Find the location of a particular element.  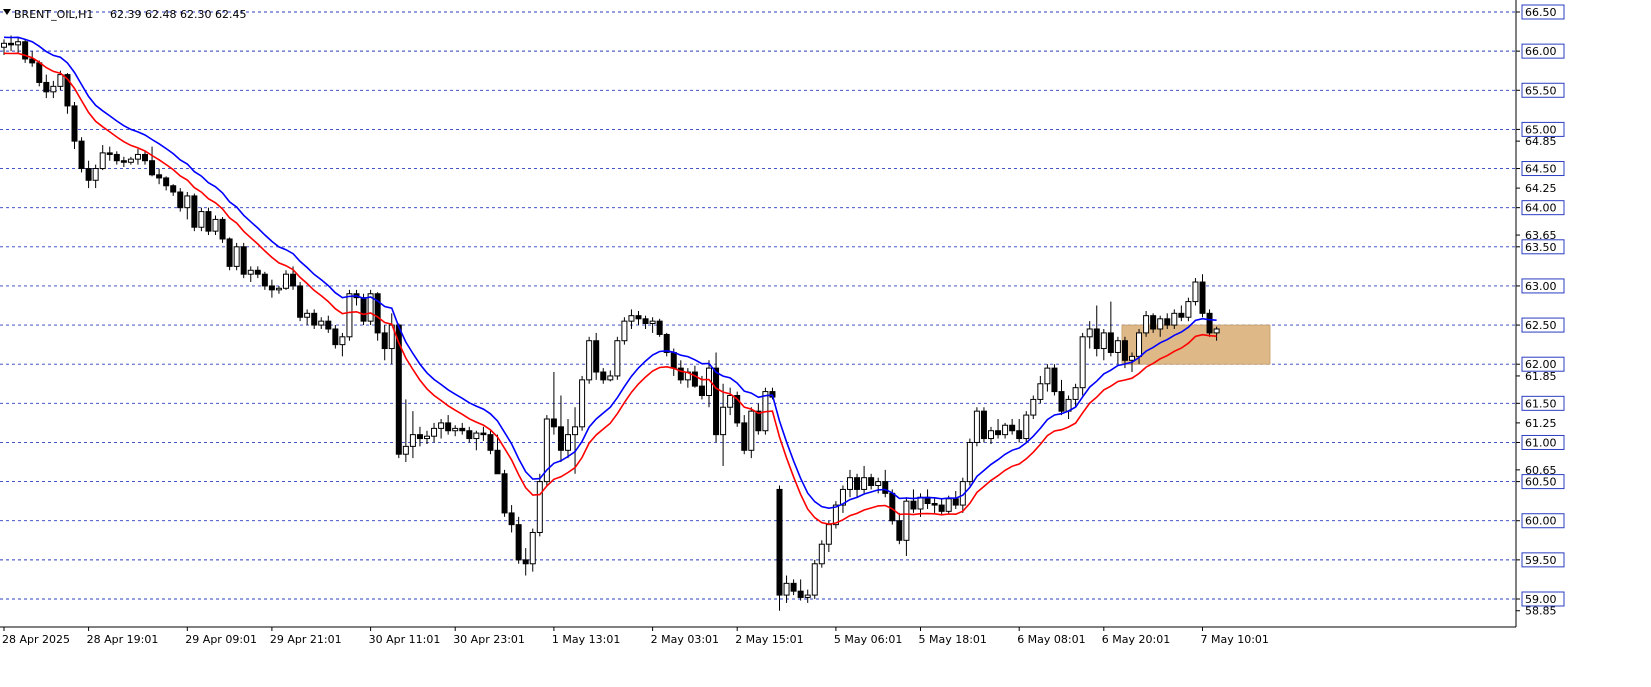

dropdown-triangle-icon is located at coordinates (7, 12).